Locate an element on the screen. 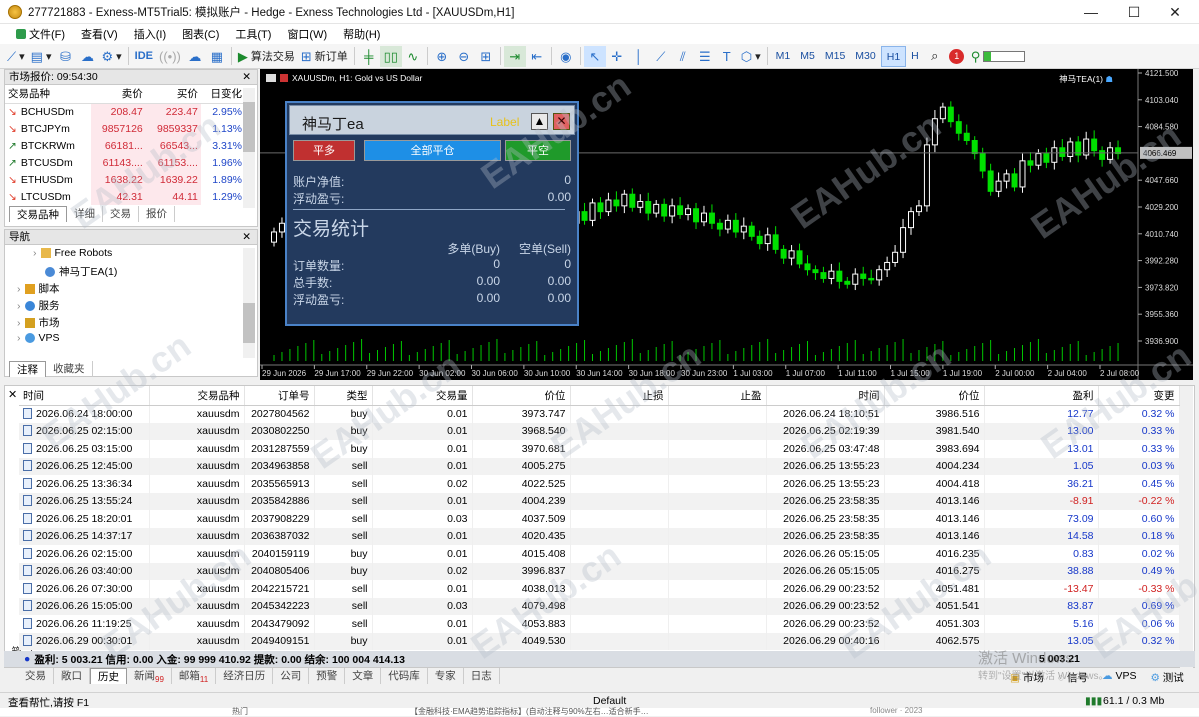 The height and width of the screenshot is (717, 1199). chart-shift-button: ⇤ is located at coordinates (537, 56).